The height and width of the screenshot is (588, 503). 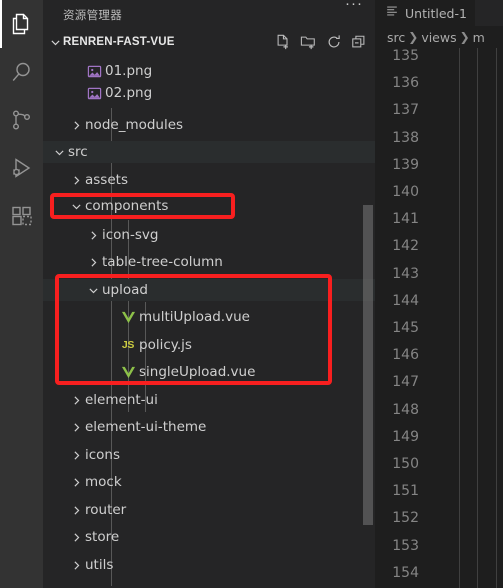 I want to click on tree-row: mock, so click(x=209, y=482).